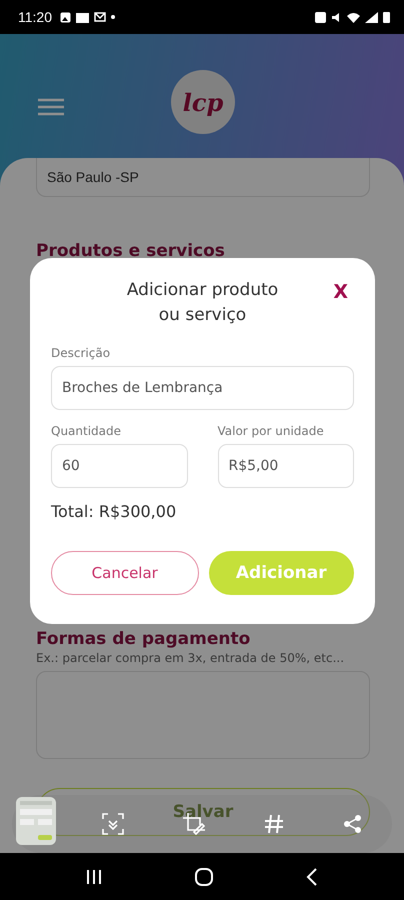 The image size is (404, 900). Describe the element at coordinates (312, 877) in the screenshot. I see `back-icon` at that location.